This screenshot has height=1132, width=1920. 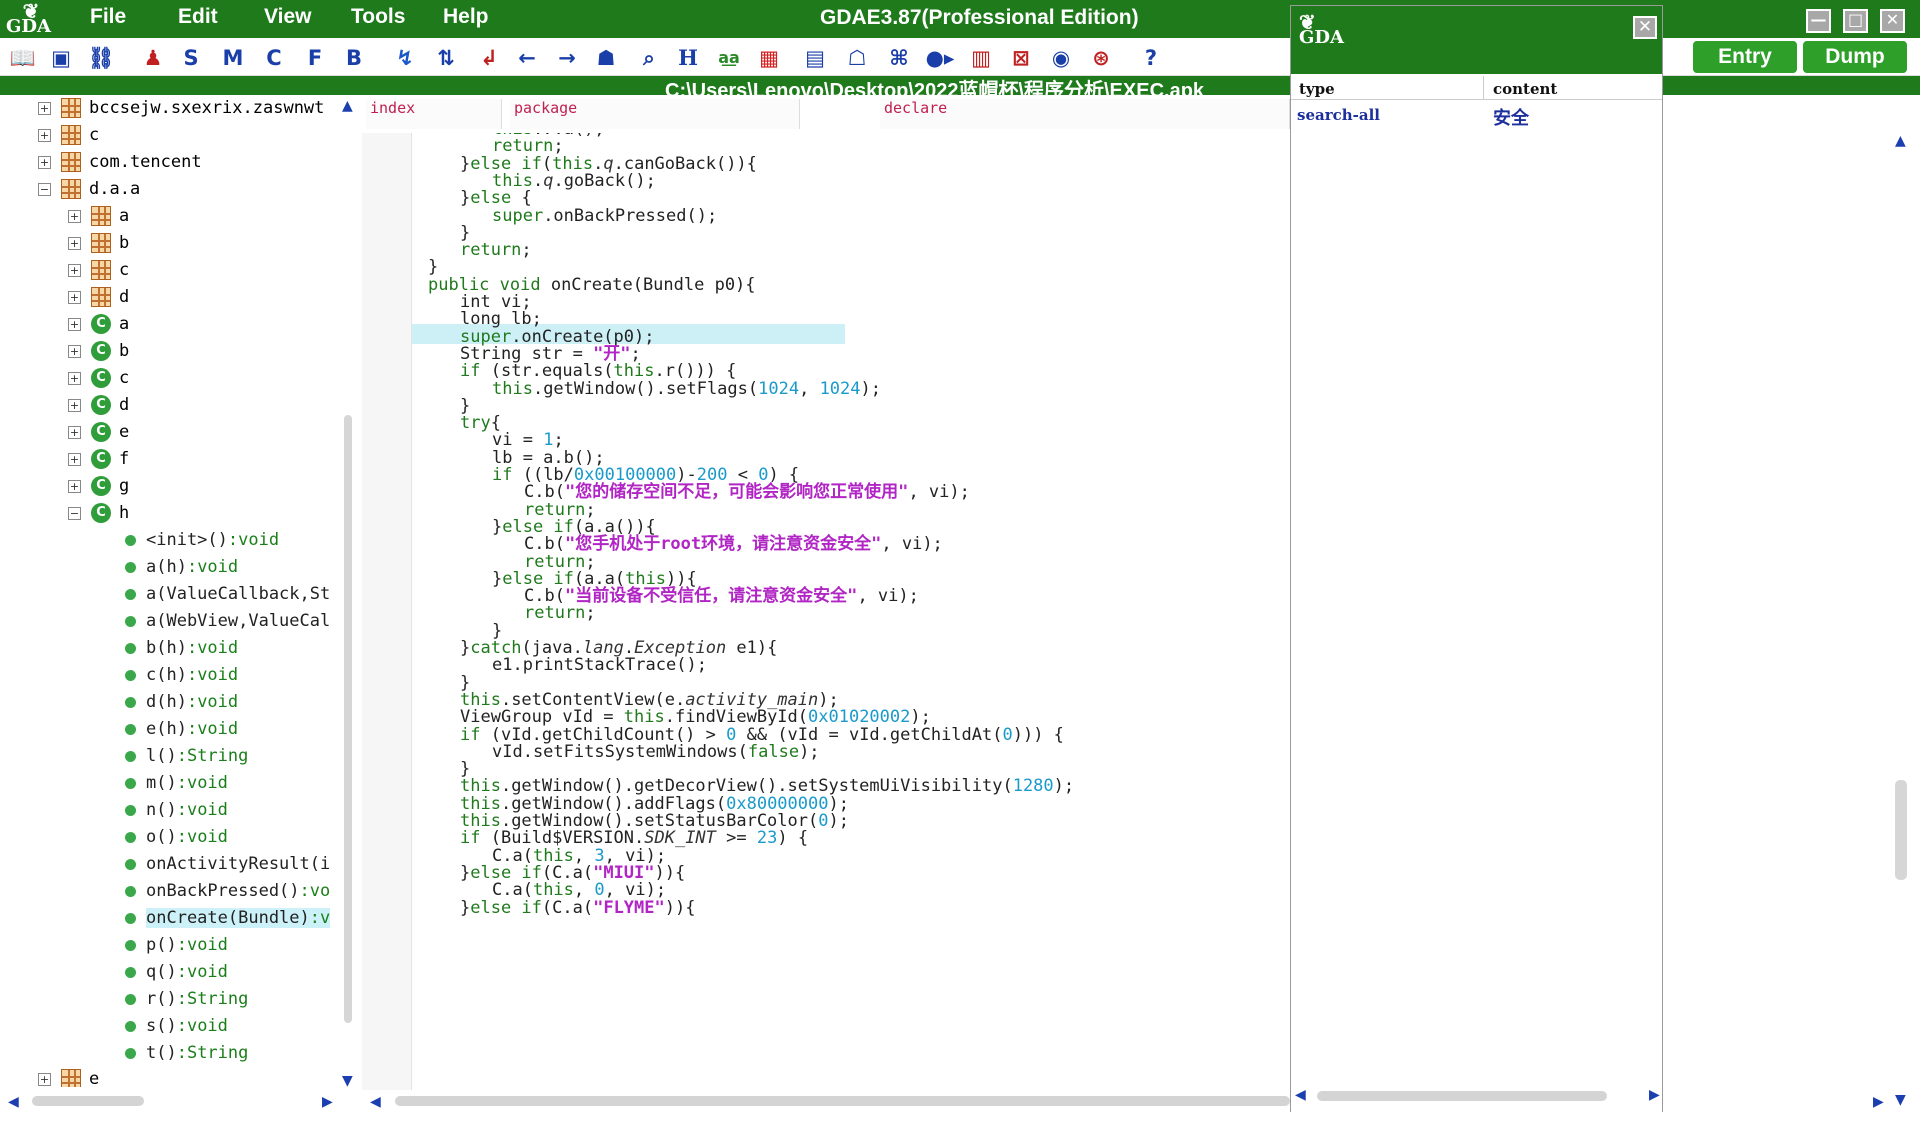 I want to click on back-arrow-icon: ←, so click(x=527, y=58).